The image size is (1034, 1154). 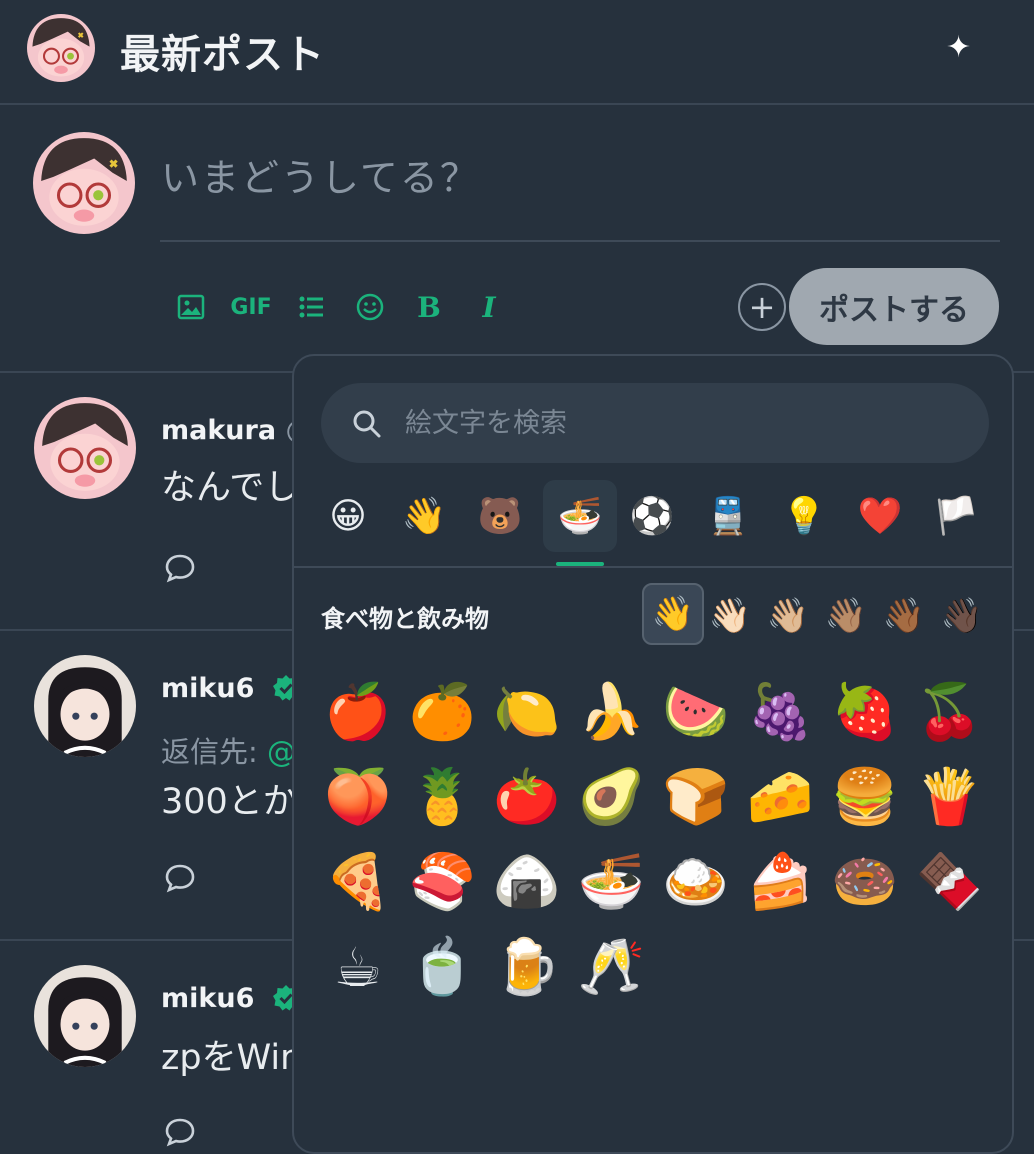 I want to click on post-text: zpをWin, so click(x=232, y=1058).